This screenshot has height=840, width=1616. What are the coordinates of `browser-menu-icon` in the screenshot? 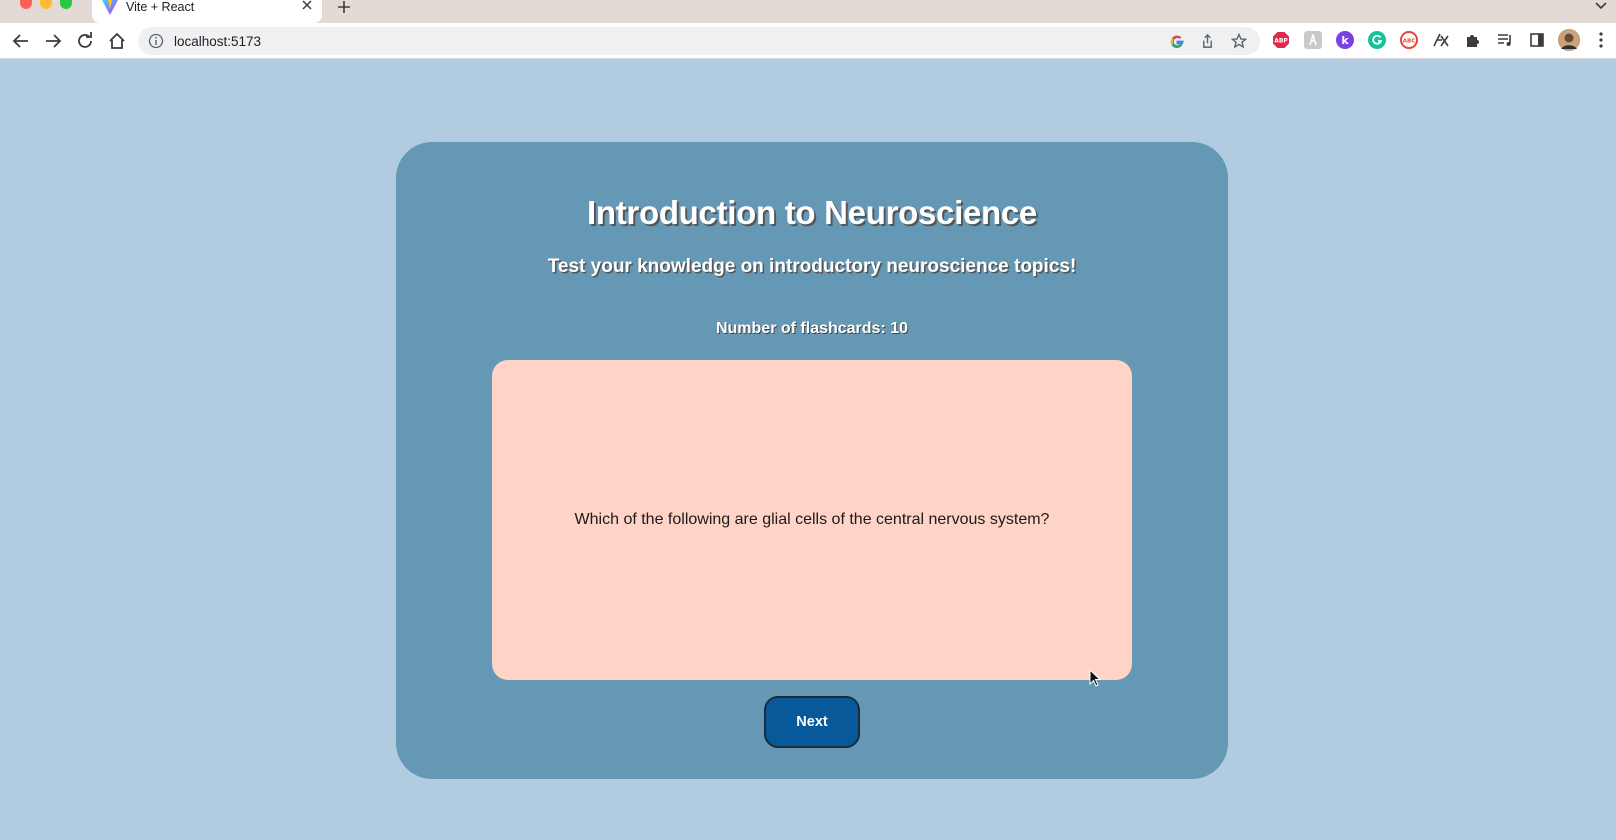 It's located at (1601, 40).